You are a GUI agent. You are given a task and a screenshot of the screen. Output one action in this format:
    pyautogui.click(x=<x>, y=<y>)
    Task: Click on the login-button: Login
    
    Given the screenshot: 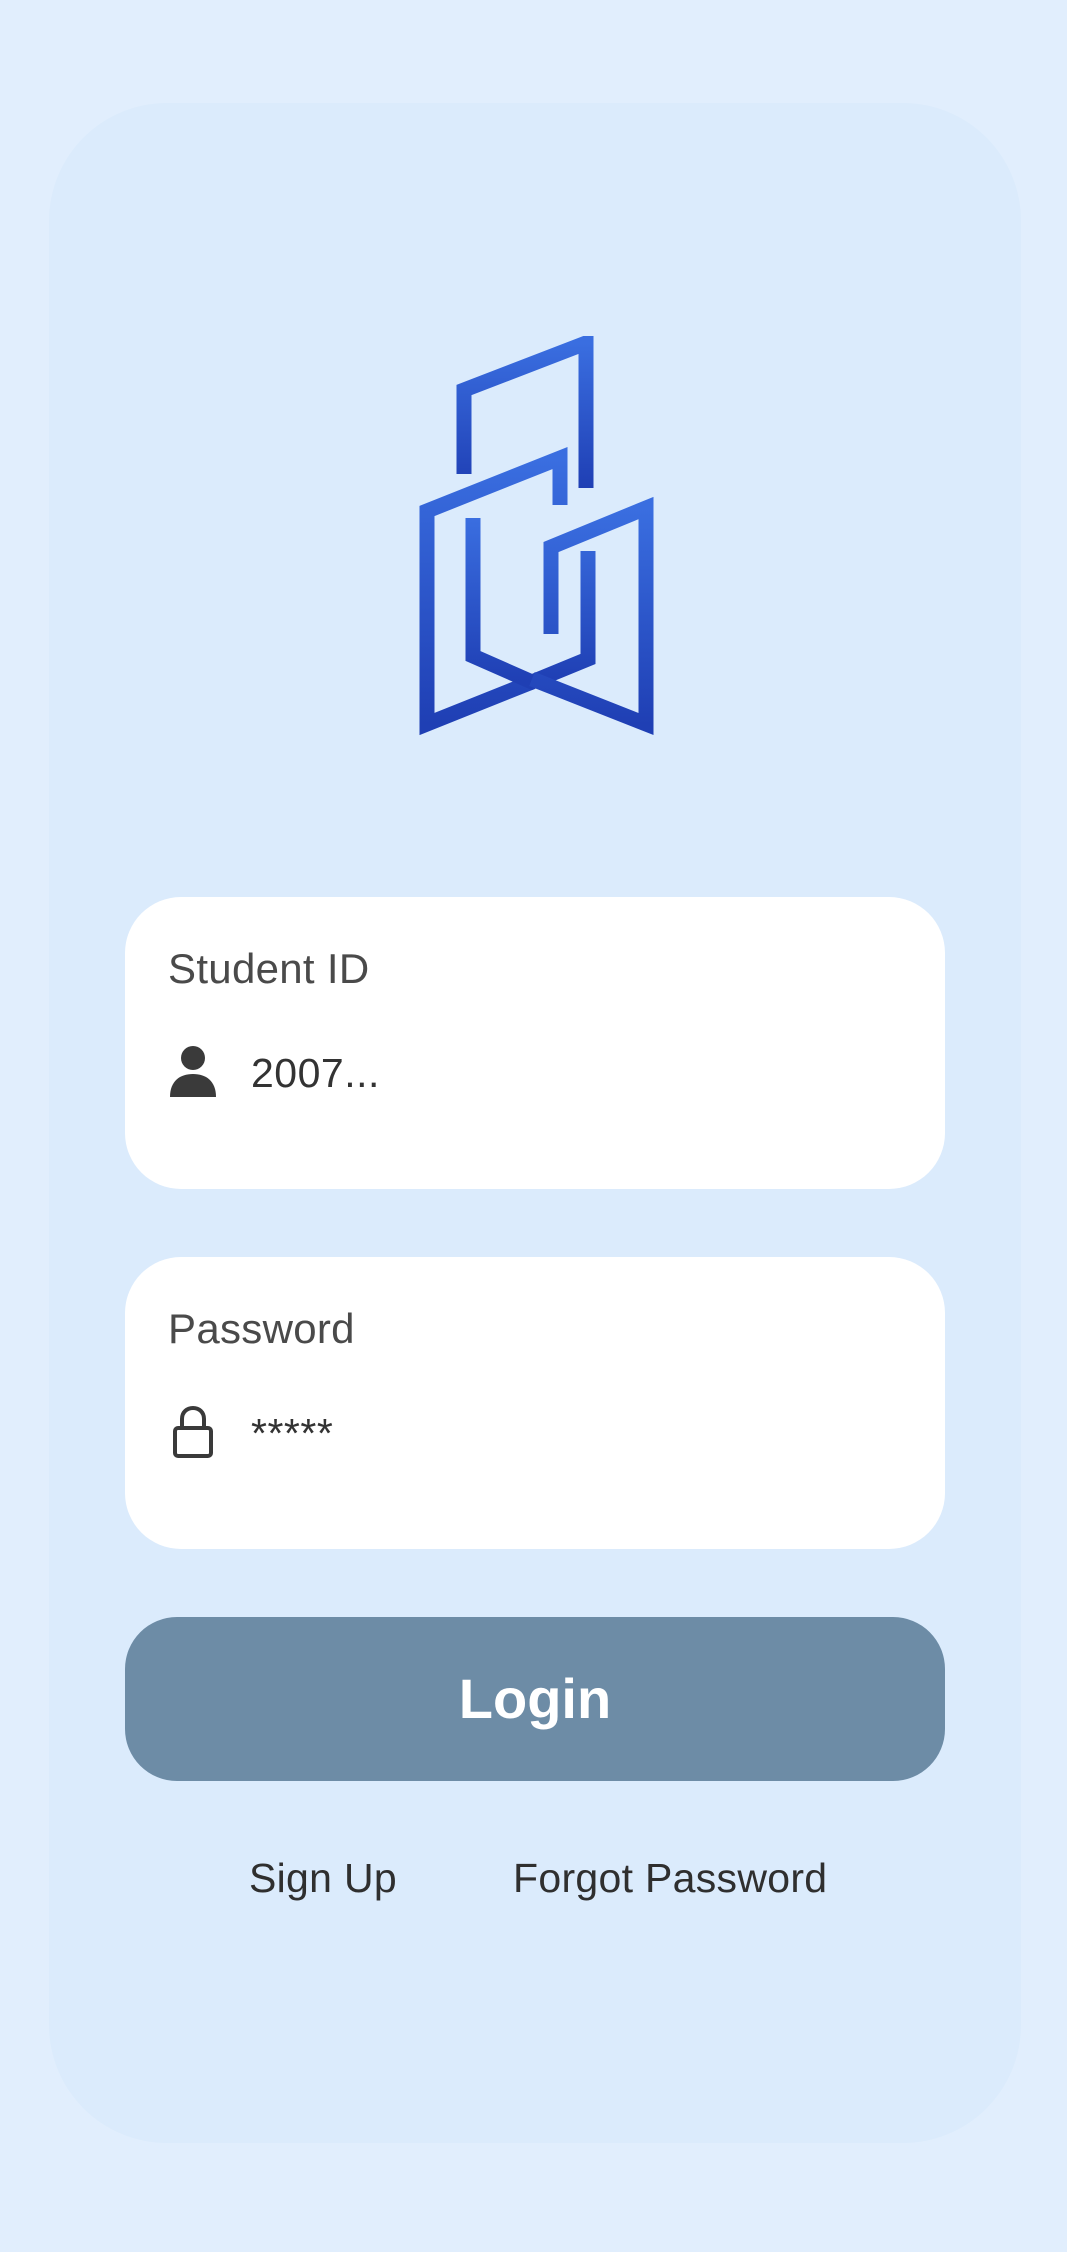 What is the action you would take?
    pyautogui.click(x=535, y=1699)
    